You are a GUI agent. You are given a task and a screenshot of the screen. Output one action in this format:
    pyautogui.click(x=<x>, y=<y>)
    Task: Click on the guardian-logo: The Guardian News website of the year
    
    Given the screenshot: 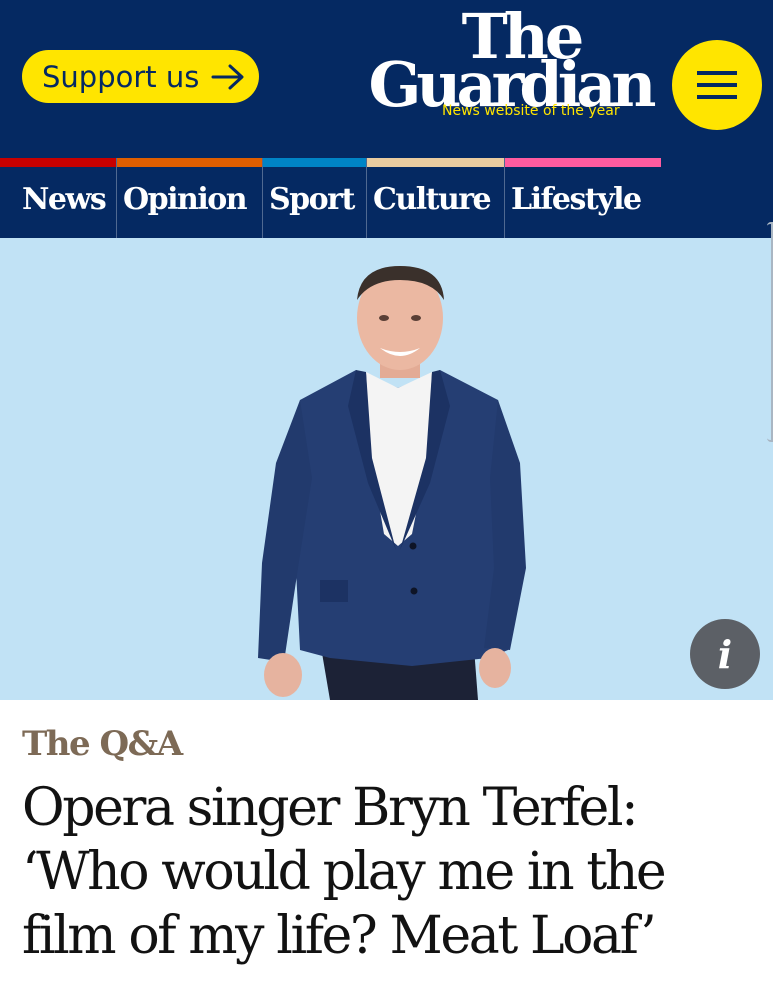 What is the action you would take?
    pyautogui.click(x=516, y=62)
    